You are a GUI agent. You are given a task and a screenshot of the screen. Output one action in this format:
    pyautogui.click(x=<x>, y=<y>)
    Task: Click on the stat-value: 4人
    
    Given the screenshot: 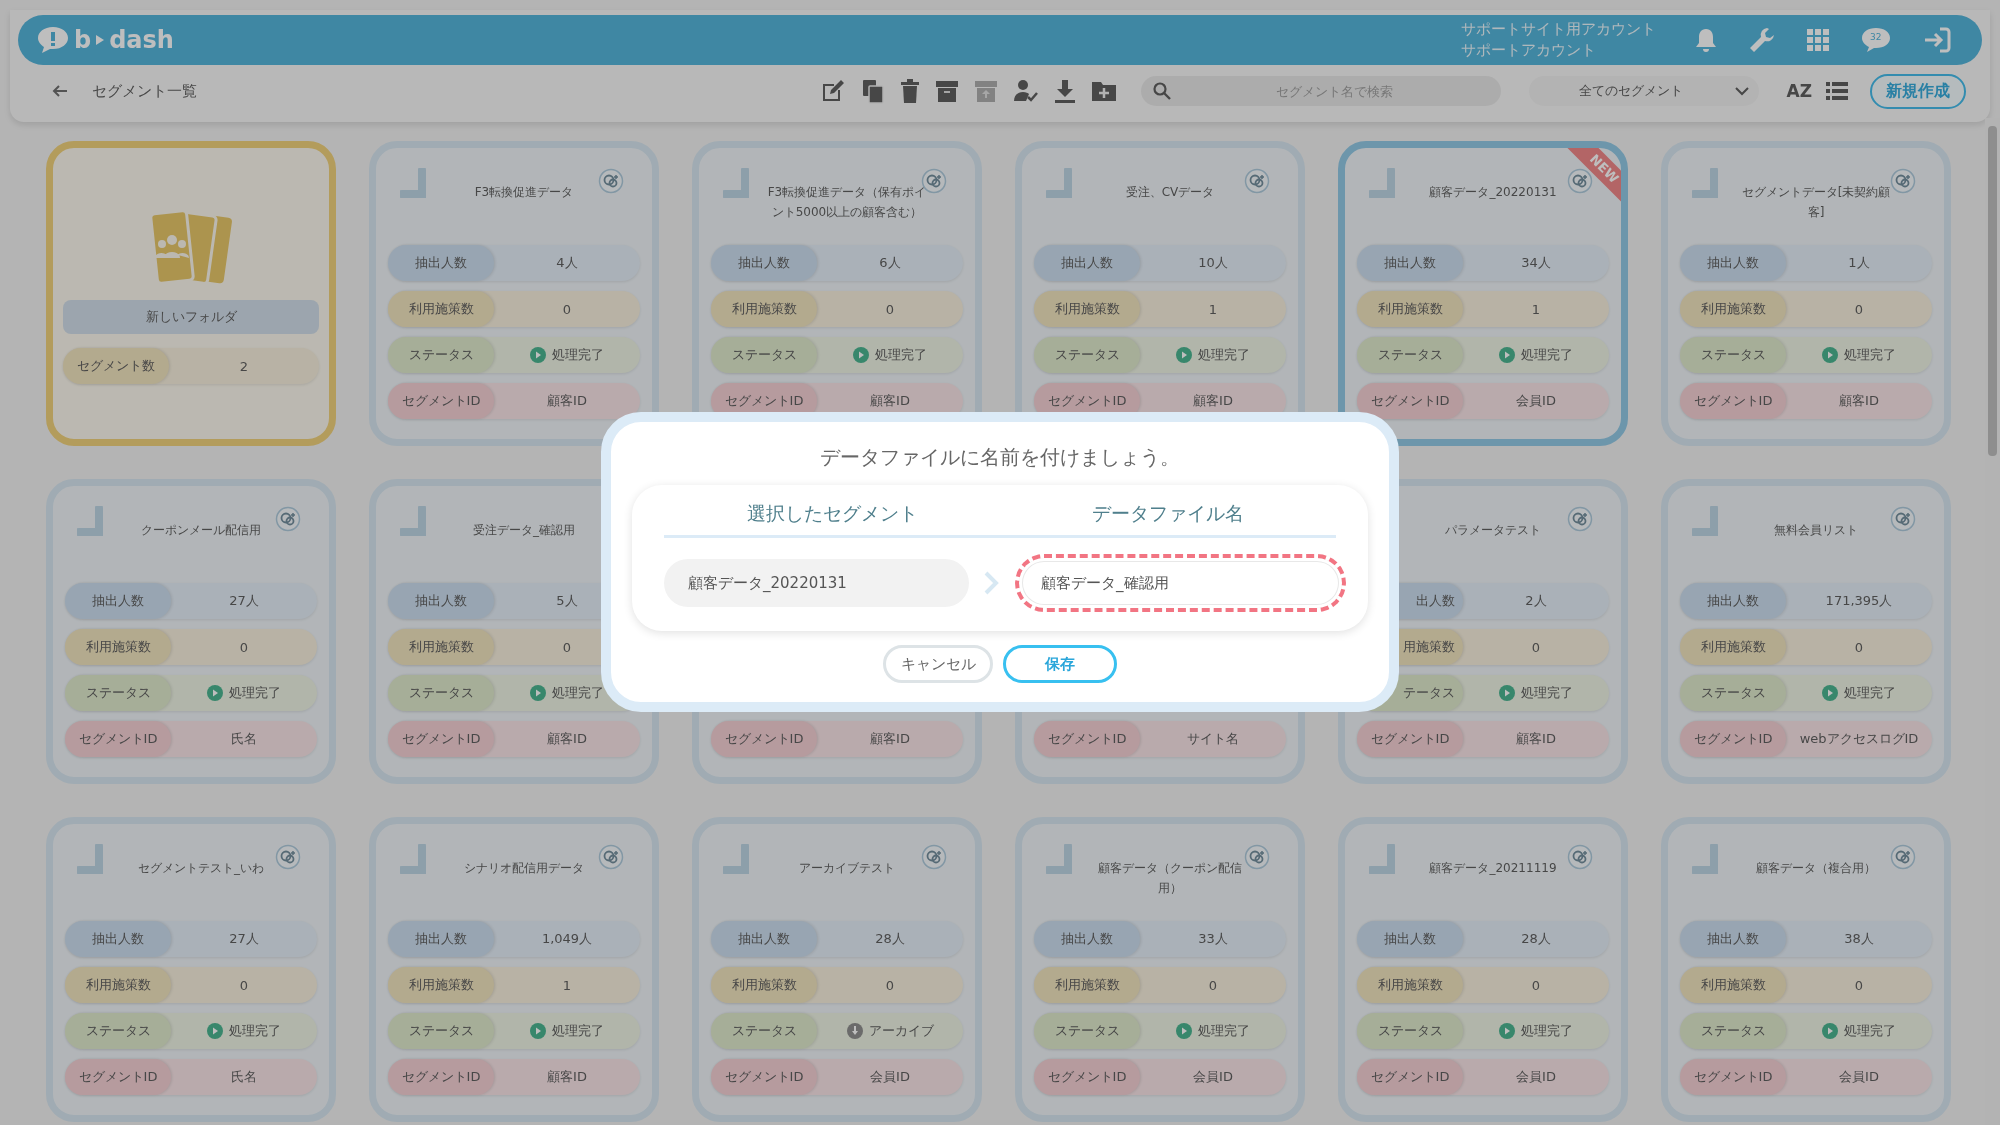 What is the action you would take?
    pyautogui.click(x=567, y=263)
    